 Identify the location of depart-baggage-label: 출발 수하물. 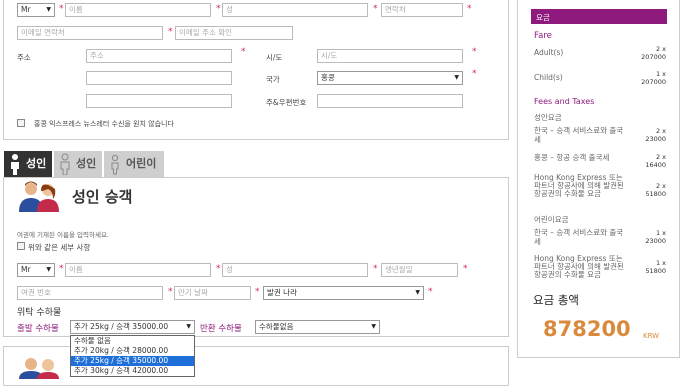
(38, 329).